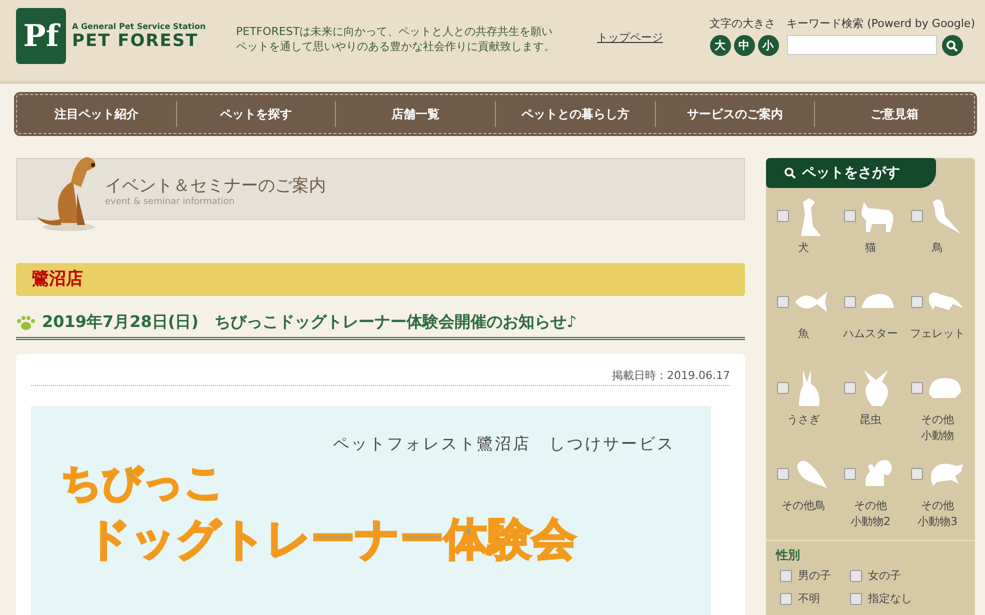 This screenshot has height=615, width=985. I want to click on paw-icon, so click(26, 322).